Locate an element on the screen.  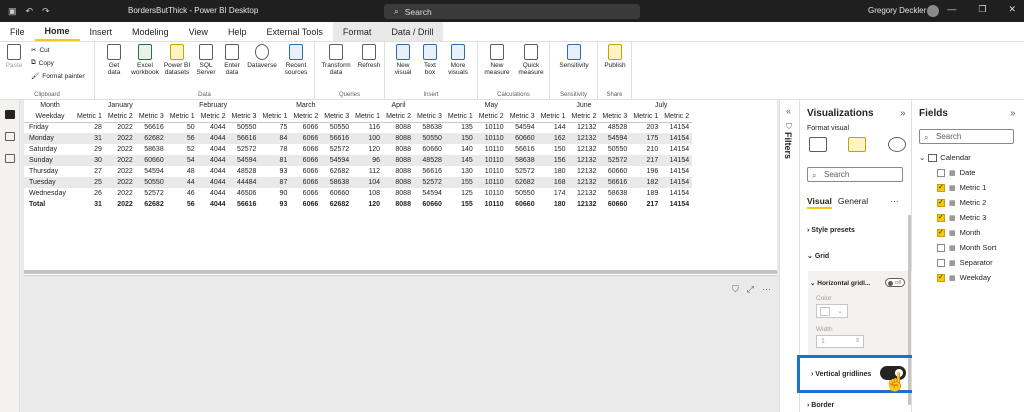
tab-visual: Visual is located at coordinates (819, 202).